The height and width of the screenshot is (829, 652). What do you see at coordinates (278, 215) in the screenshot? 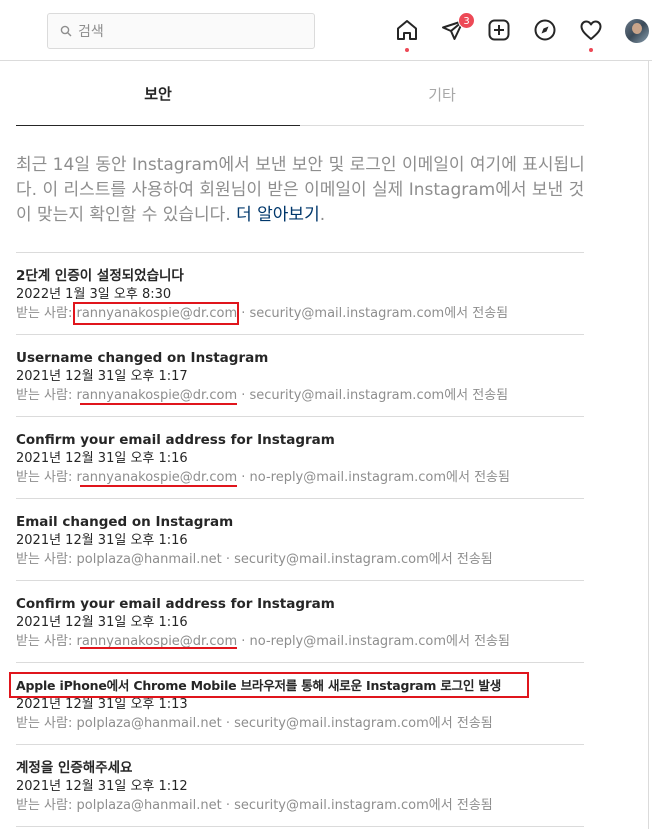
I see `learn-more-link: 더 알아보기` at bounding box center [278, 215].